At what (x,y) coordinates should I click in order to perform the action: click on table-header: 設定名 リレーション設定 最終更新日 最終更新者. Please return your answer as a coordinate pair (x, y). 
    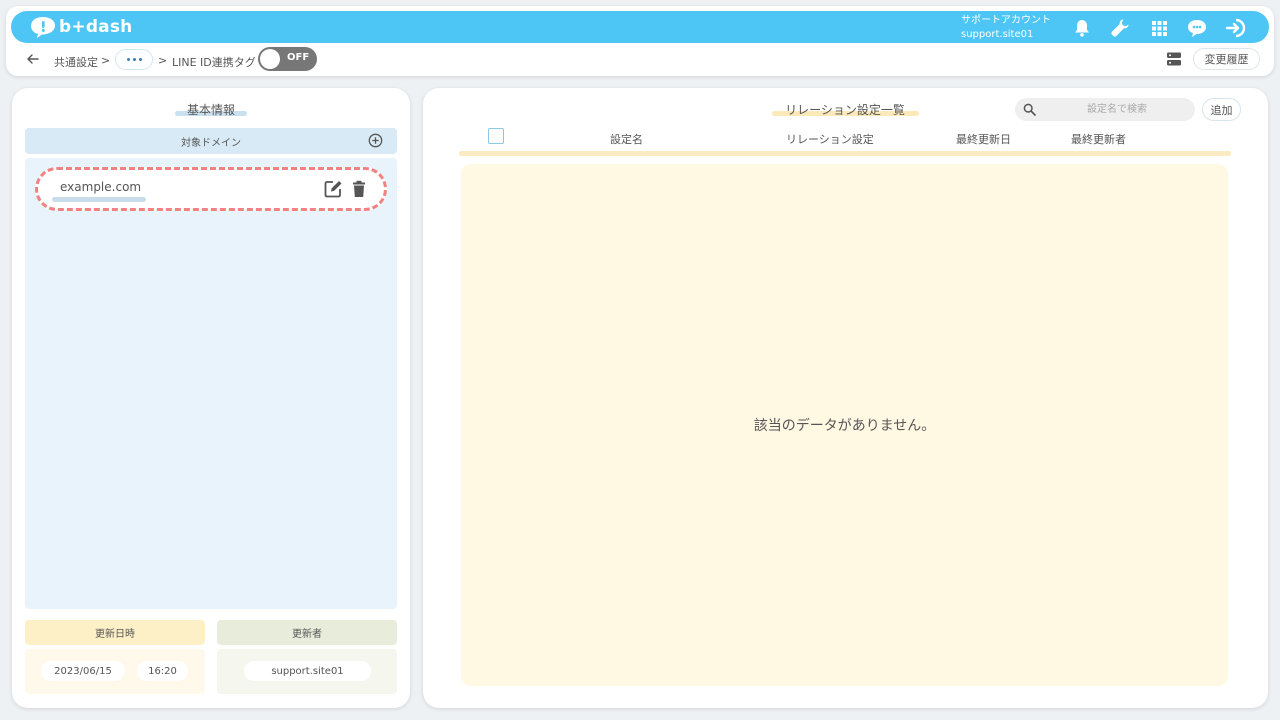
    Looking at the image, I should click on (845, 138).